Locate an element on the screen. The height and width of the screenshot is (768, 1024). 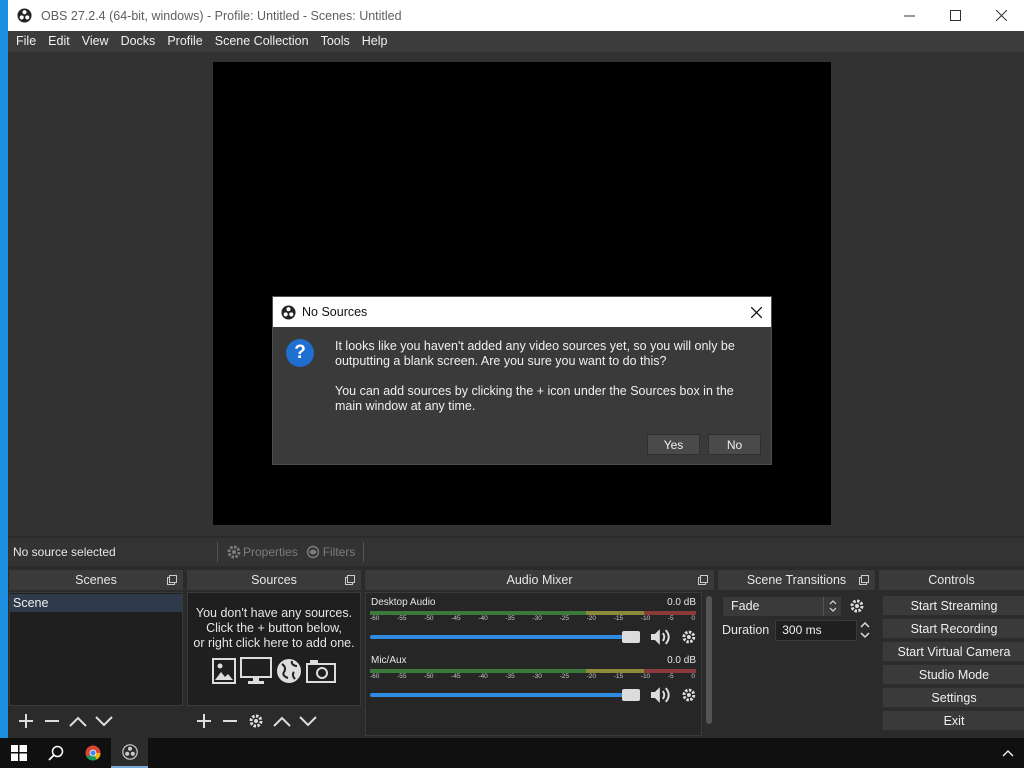
move-scene-up-button is located at coordinates (78, 721).